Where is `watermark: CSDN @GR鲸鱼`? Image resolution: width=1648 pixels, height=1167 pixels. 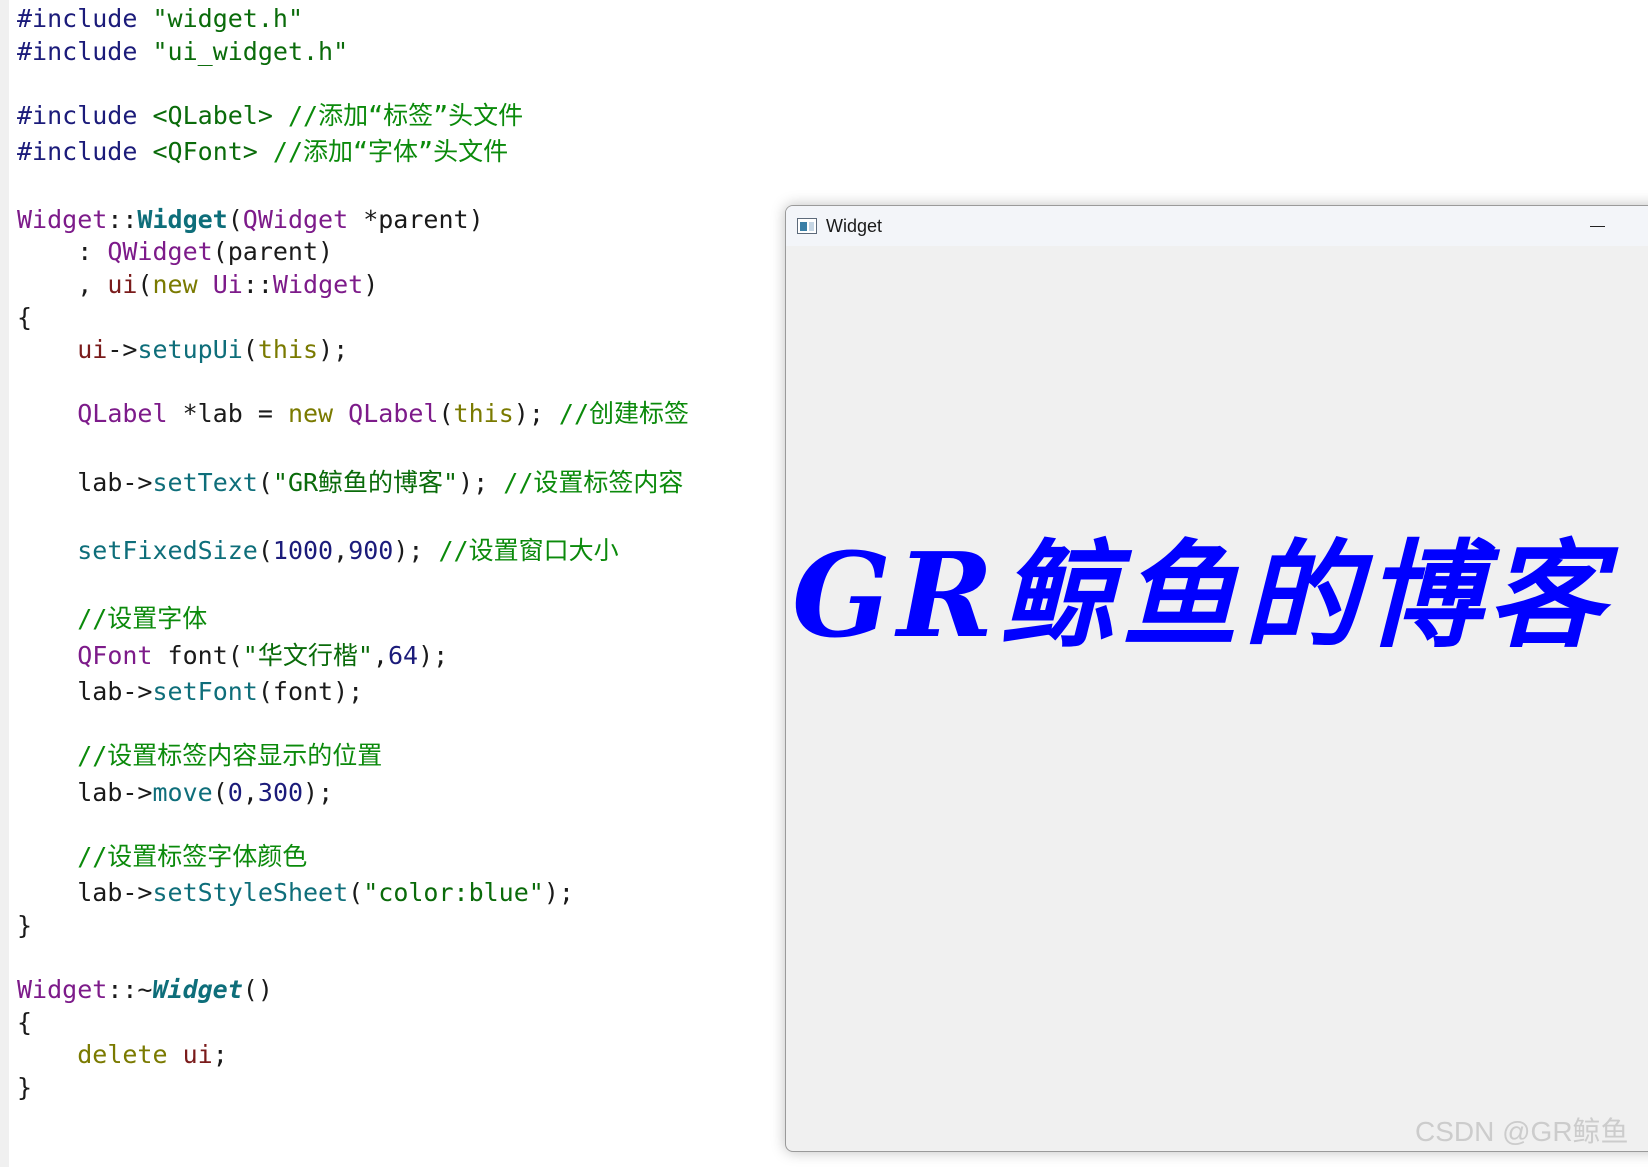
watermark: CSDN @GR鲸鱼 is located at coordinates (1522, 1131).